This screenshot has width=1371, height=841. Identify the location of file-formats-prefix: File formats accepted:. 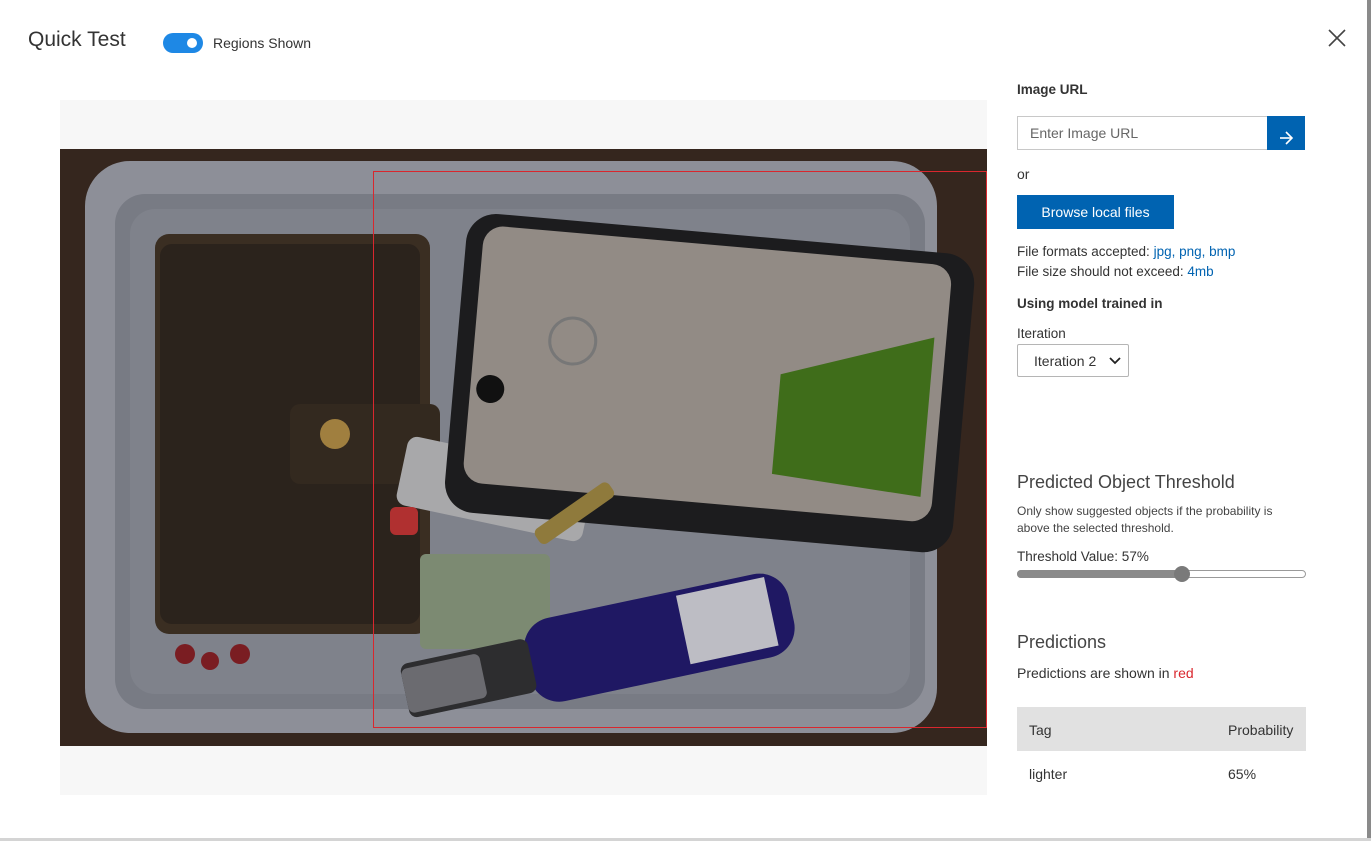
(1083, 251).